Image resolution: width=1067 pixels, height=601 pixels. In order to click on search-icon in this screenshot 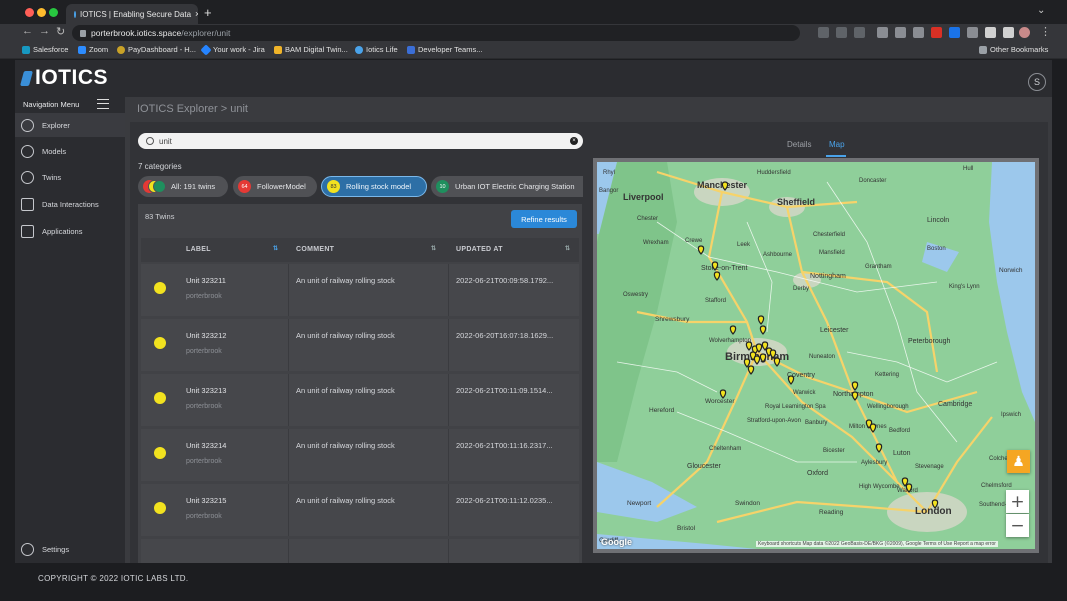, I will do `click(150, 141)`.